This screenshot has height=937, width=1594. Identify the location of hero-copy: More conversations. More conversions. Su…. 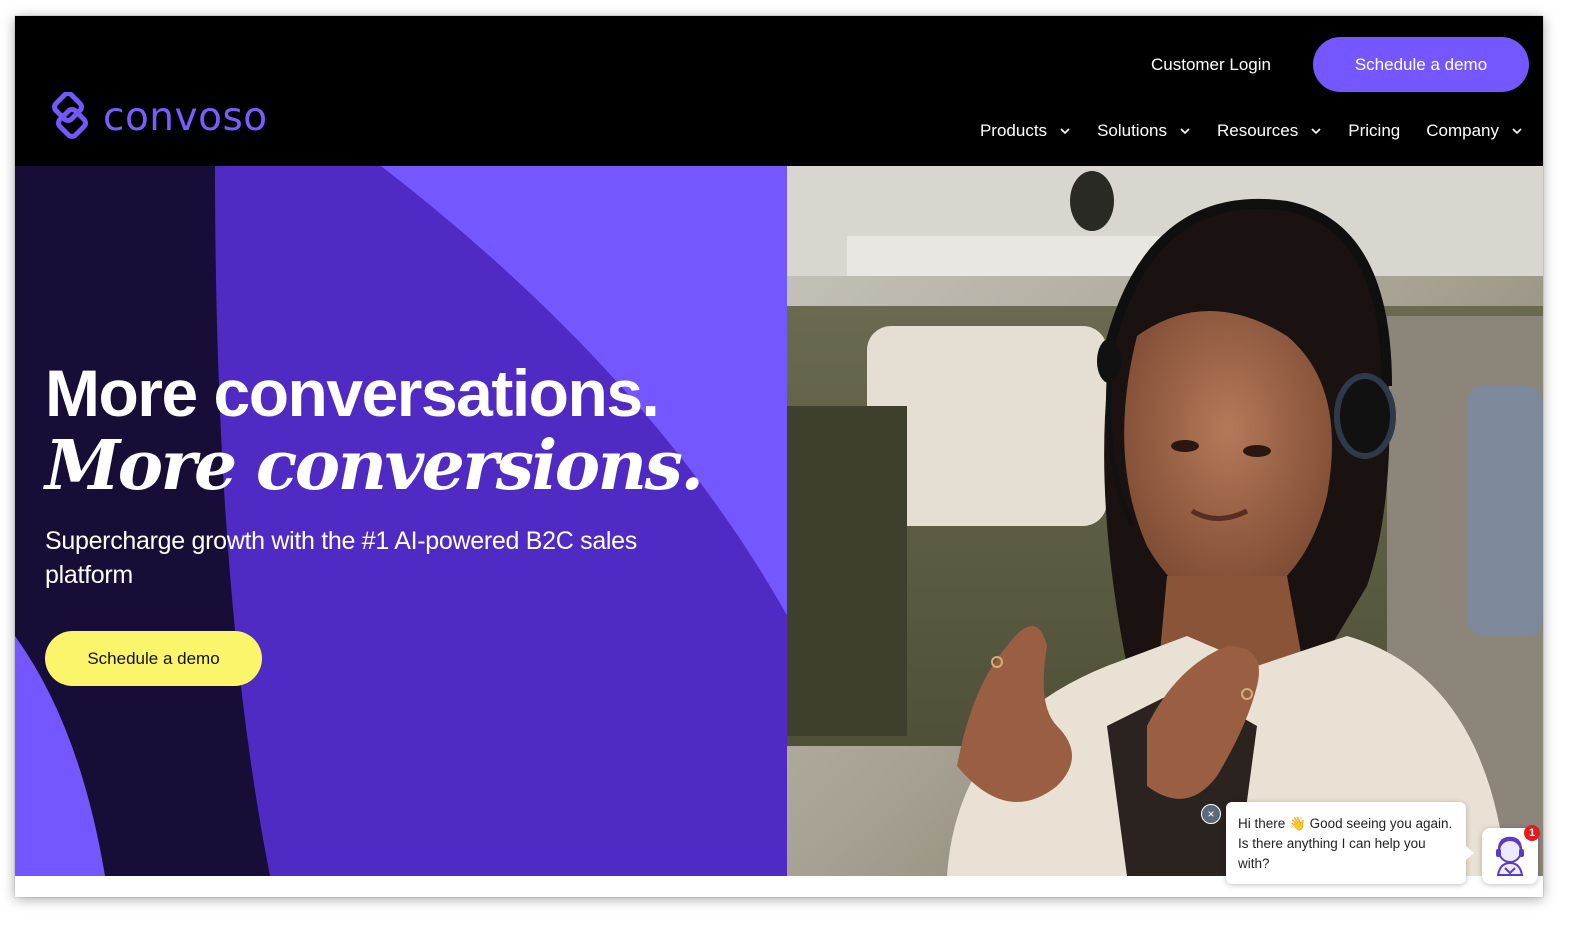
(405, 474).